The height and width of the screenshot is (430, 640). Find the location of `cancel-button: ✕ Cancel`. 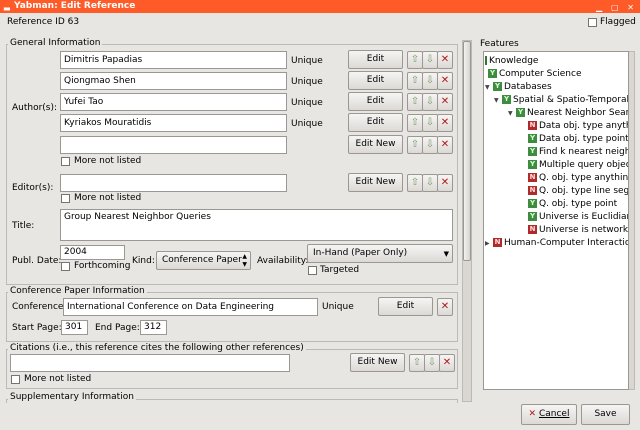

cancel-button: ✕ Cancel is located at coordinates (549, 414).